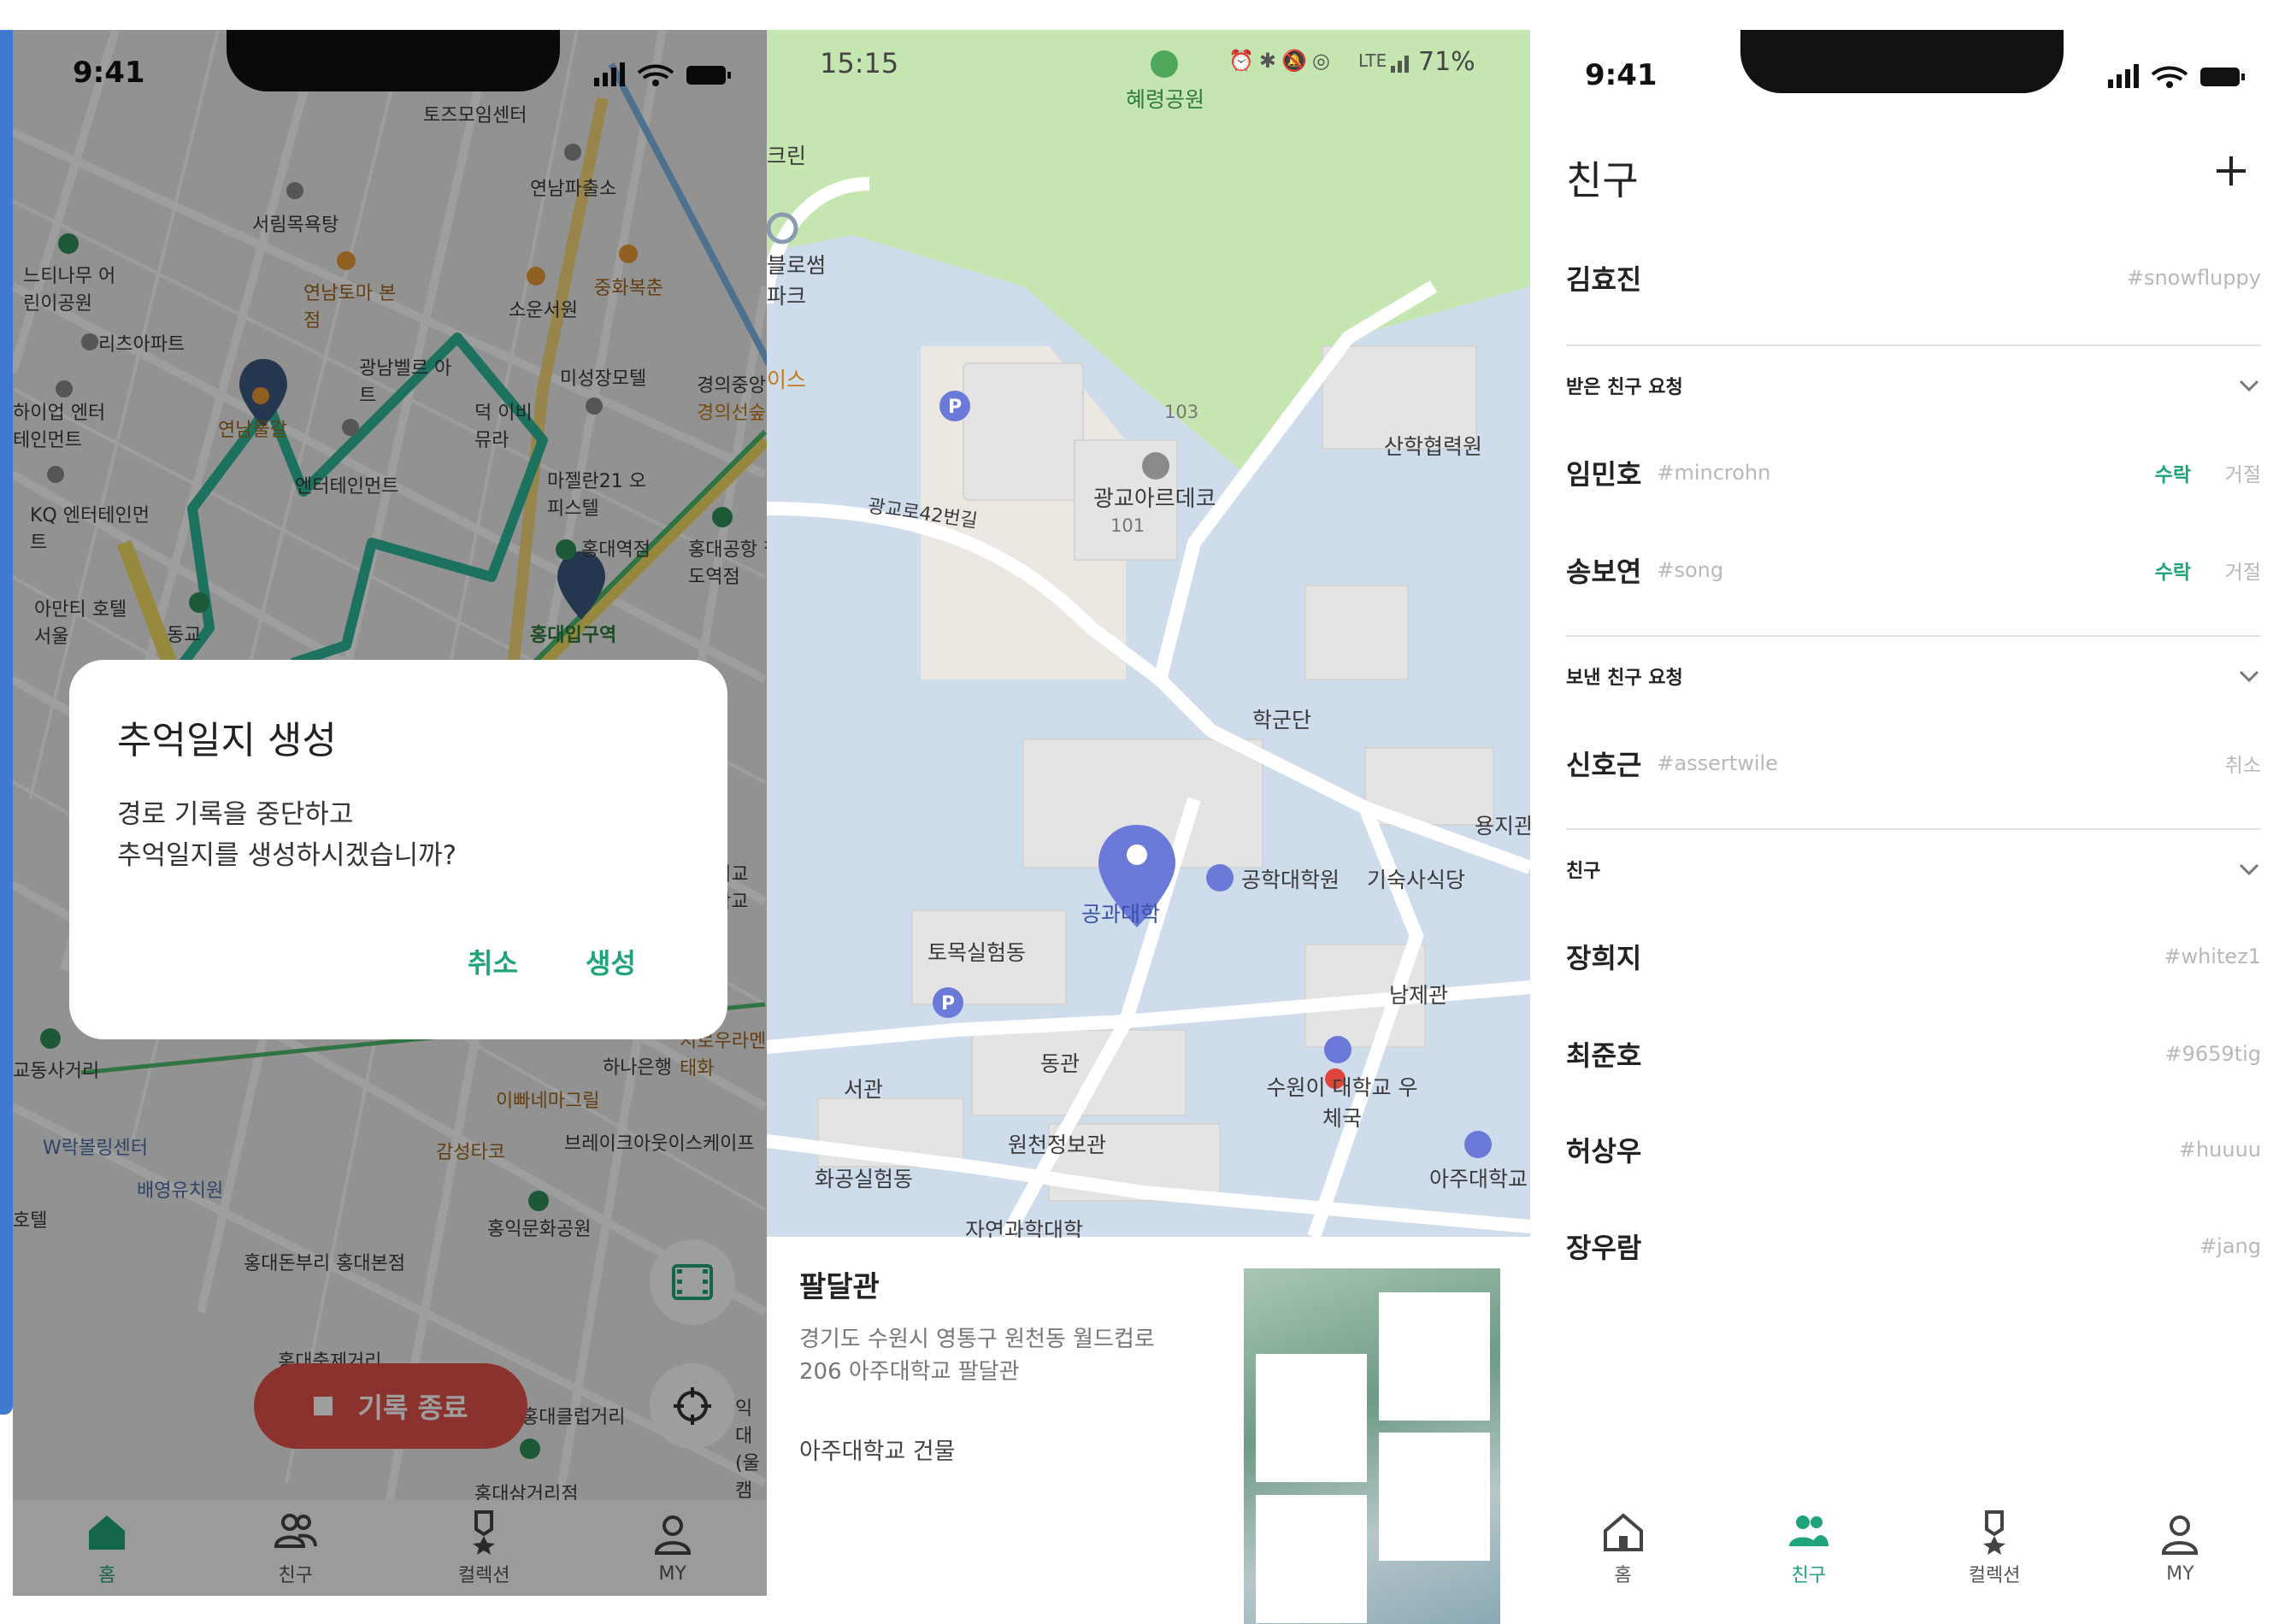 This screenshot has width=2273, height=1624. What do you see at coordinates (1604, 279) in the screenshot?
I see `friend-name: 김효진` at bounding box center [1604, 279].